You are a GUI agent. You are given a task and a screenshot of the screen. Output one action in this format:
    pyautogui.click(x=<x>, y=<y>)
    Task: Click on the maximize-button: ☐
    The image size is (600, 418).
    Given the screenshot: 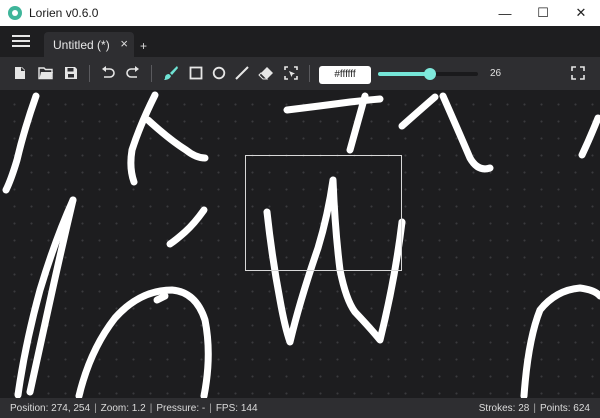 What is the action you would take?
    pyautogui.click(x=543, y=13)
    